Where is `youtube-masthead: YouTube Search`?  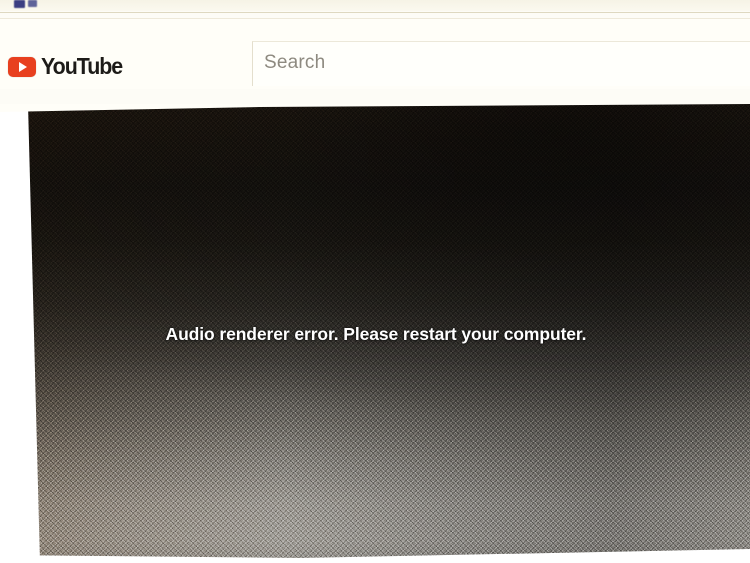
youtube-masthead: YouTube Search is located at coordinates (375, 54).